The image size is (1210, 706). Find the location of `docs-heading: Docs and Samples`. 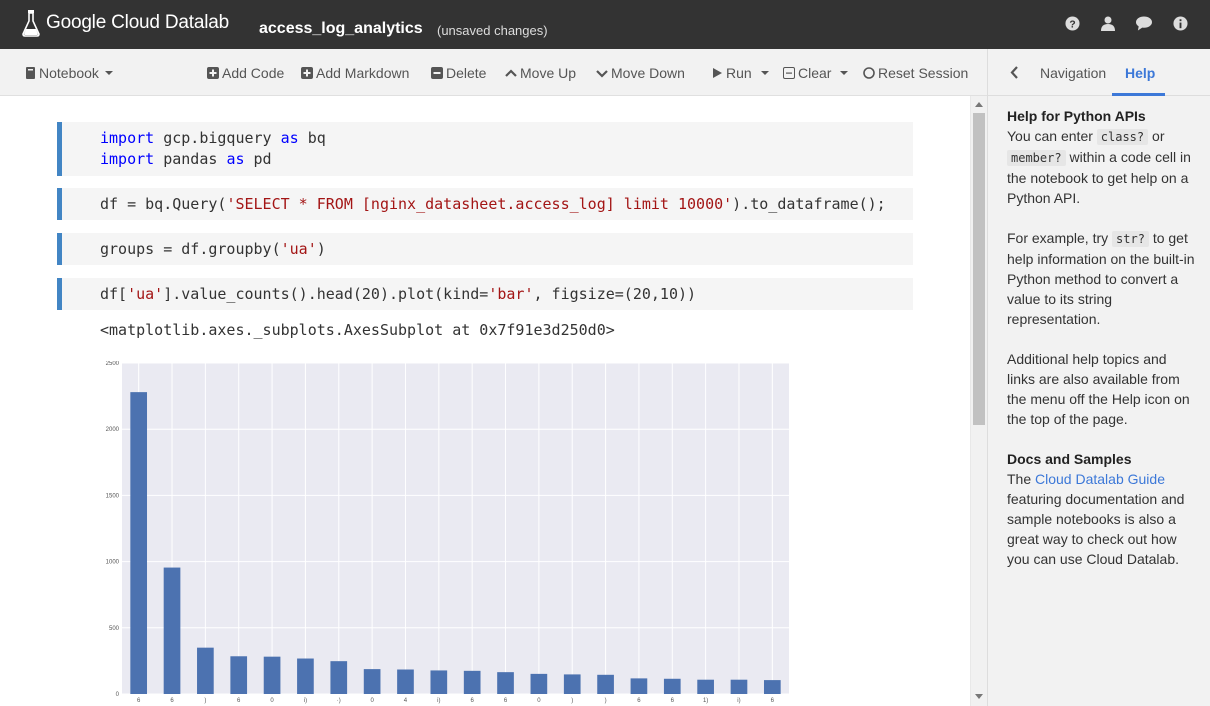

docs-heading: Docs and Samples is located at coordinates (1069, 459).